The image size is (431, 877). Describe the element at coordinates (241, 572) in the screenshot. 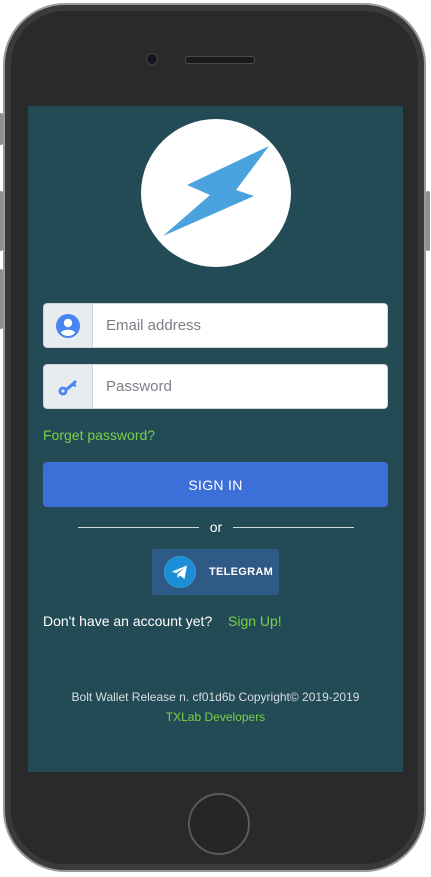

I see `telegram-button-label: TELEGRAM` at that location.